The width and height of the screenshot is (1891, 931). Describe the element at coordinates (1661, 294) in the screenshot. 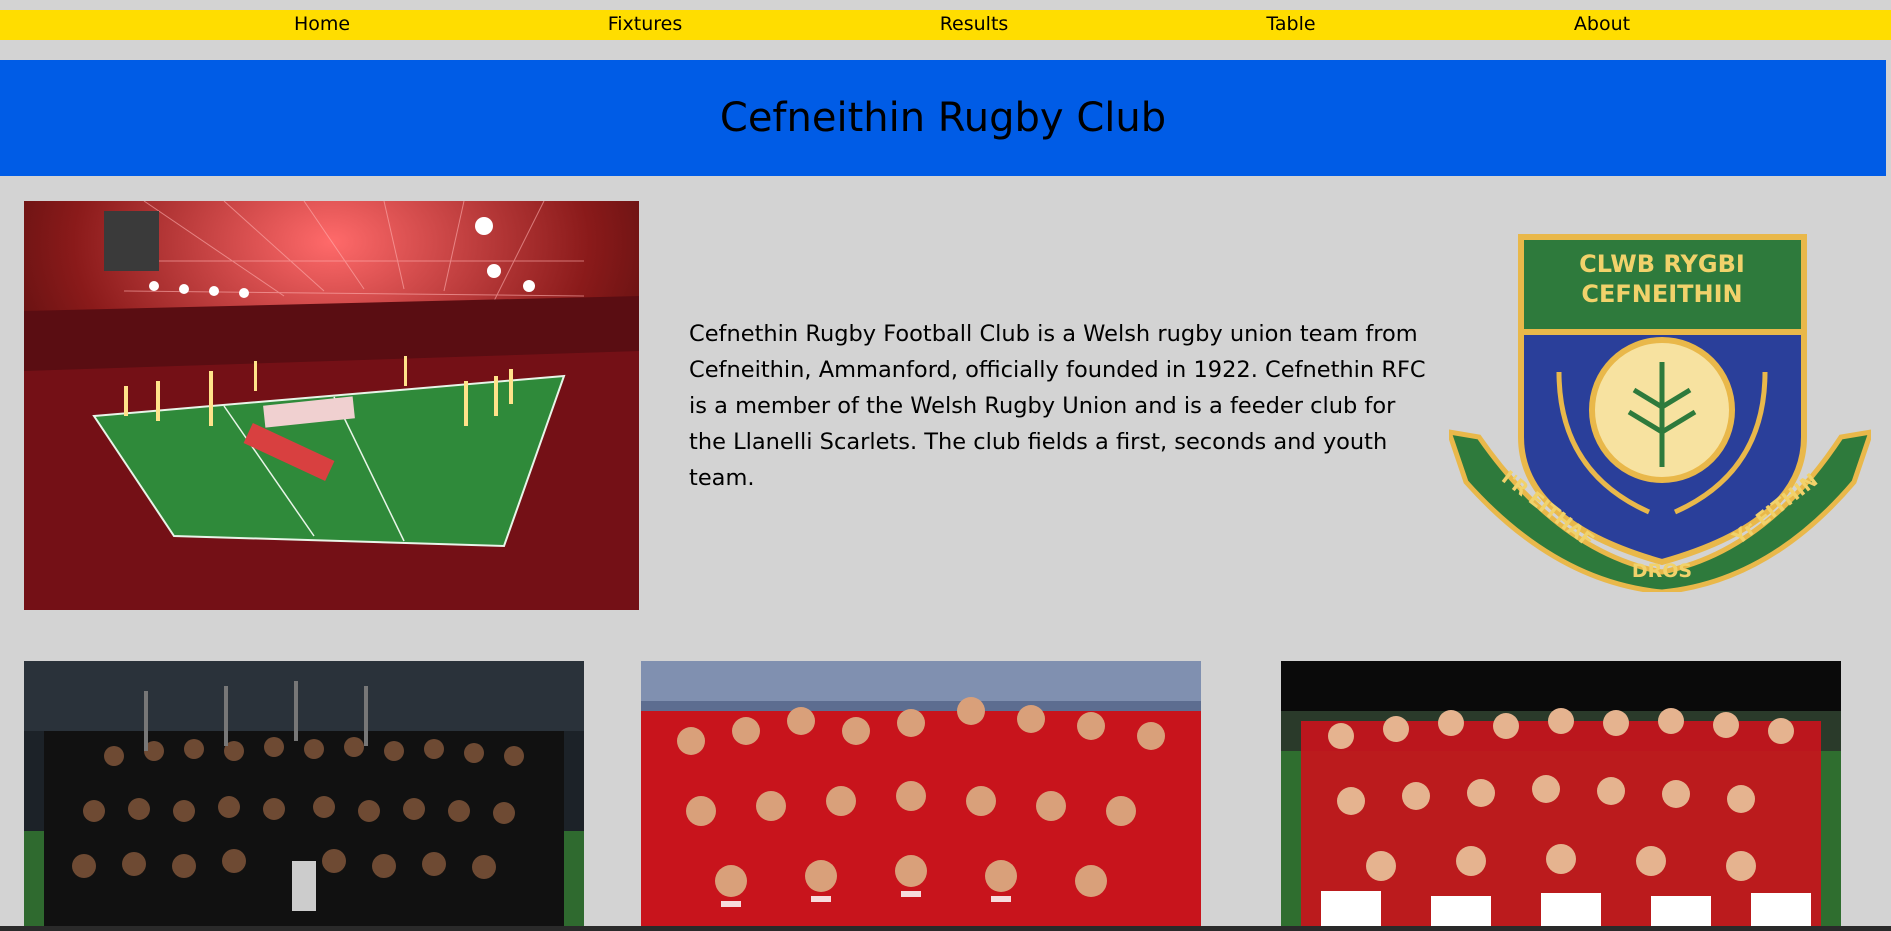

I see `crest-text-second: CEFNEITHIN` at that location.